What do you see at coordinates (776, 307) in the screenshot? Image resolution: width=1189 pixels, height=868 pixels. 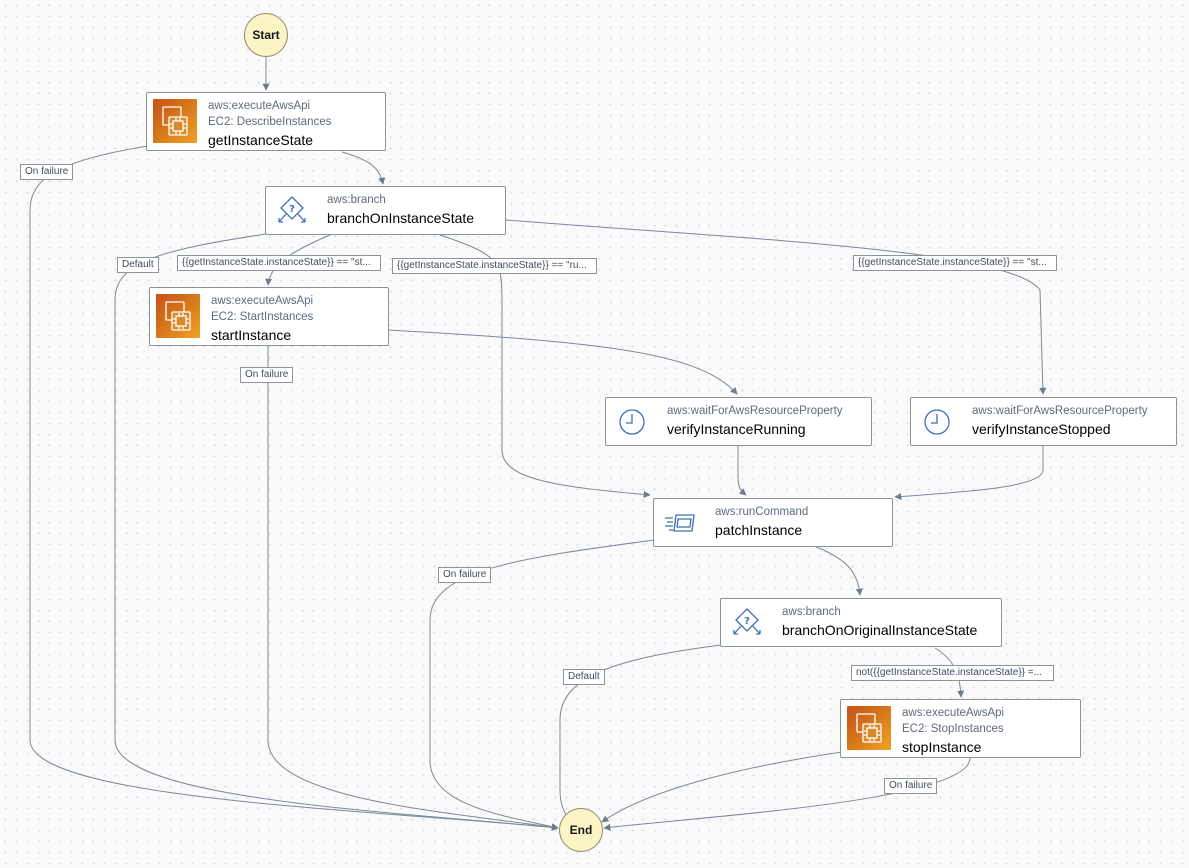 I see `edge-branch-to-stopped` at bounding box center [776, 307].